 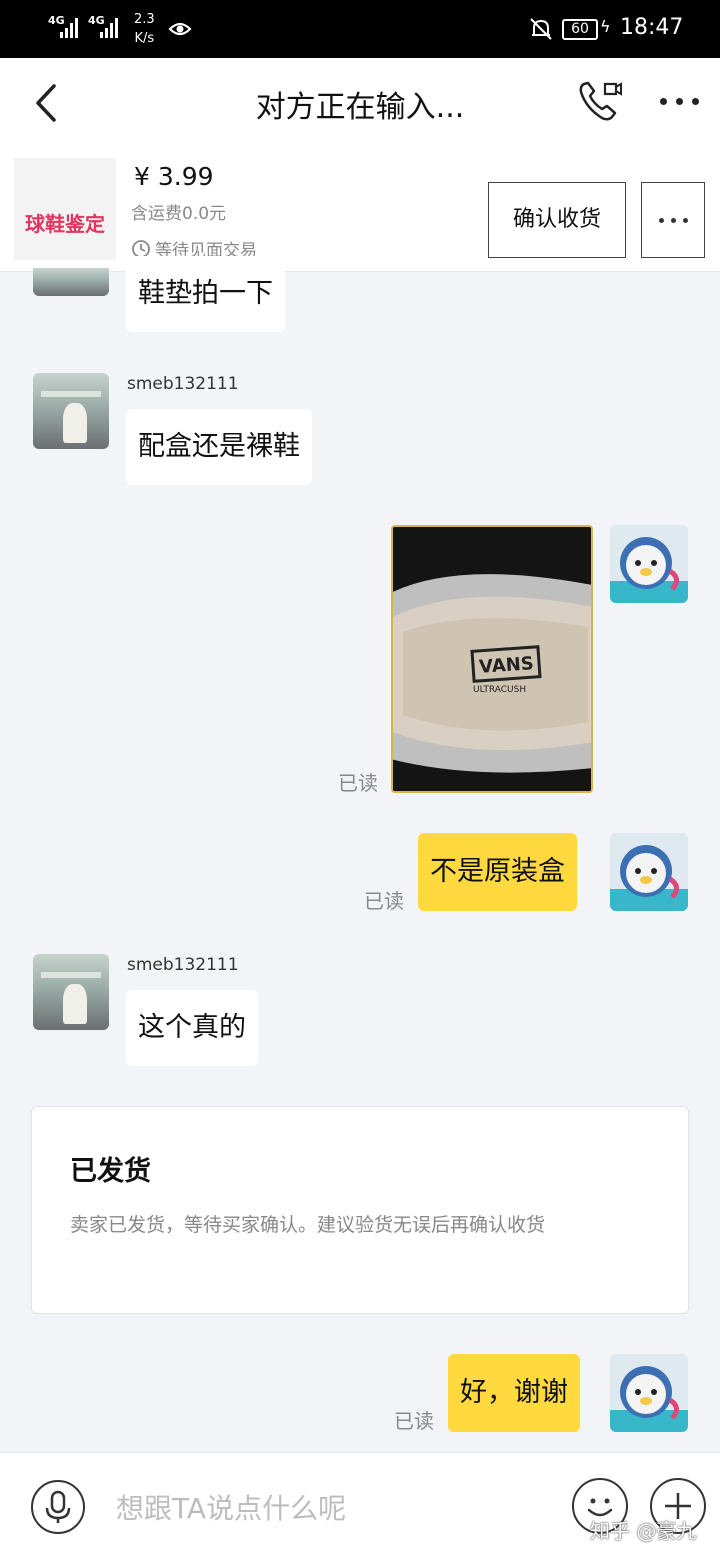 What do you see at coordinates (673, 220) in the screenshot?
I see `order-more-button` at bounding box center [673, 220].